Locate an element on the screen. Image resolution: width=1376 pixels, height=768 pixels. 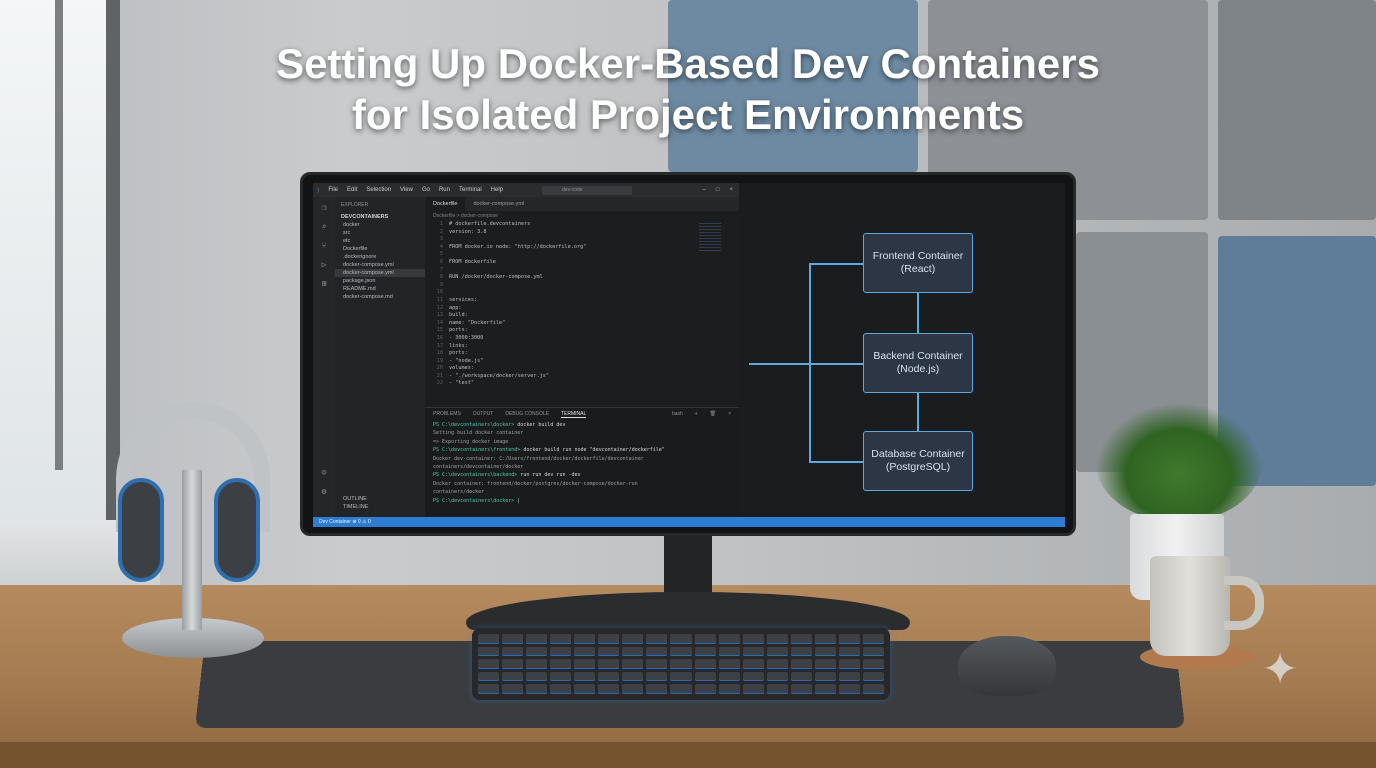
line-number: 17 is located at coordinates (439, 345).